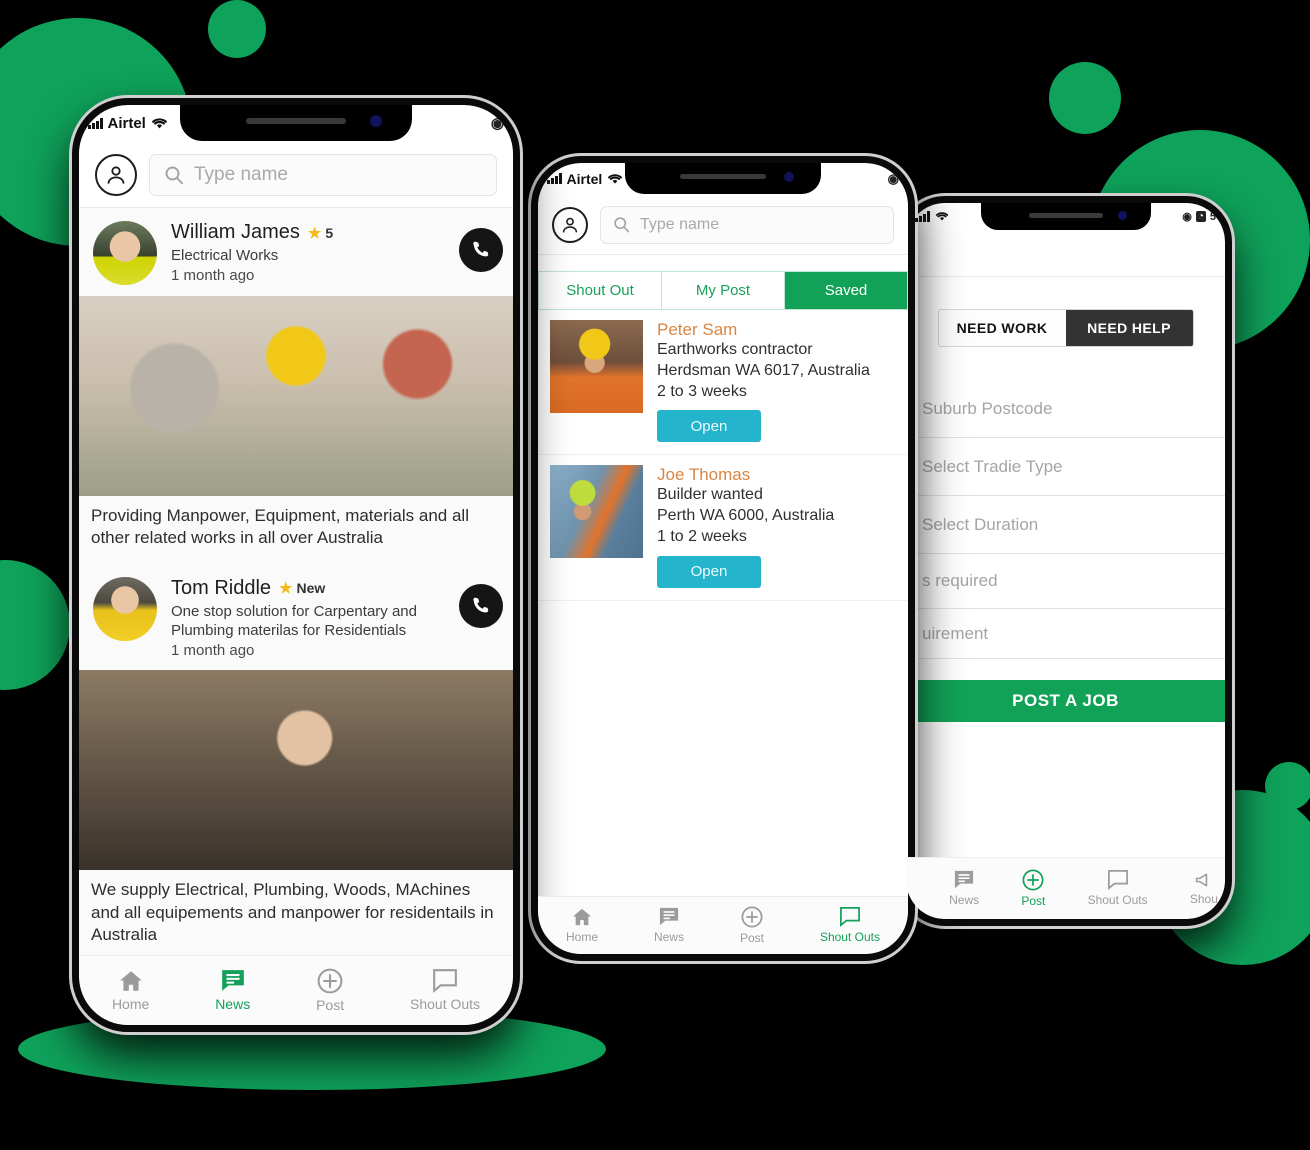 This screenshot has width=1310, height=1150. Describe the element at coordinates (502, 123) in the screenshot. I see `phone1-status-right: ◉` at that location.